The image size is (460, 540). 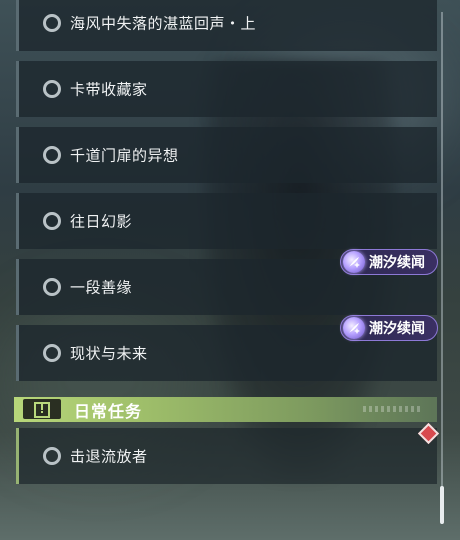 I want to click on section-title: 日常任务, so click(x=108, y=411).